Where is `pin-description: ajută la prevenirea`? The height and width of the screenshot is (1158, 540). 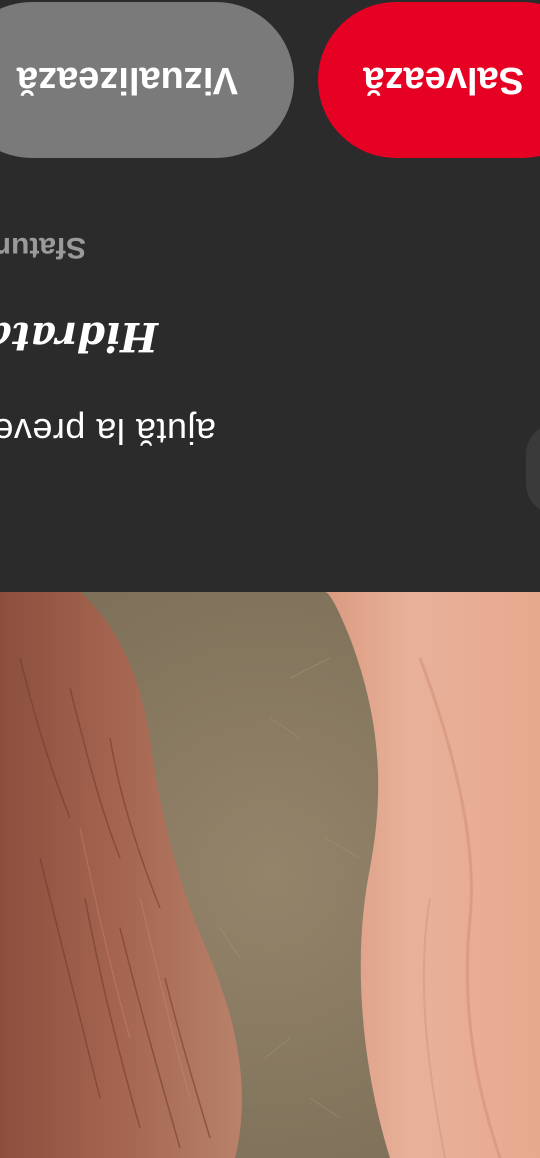 pin-description: ajută la prevenirea is located at coordinates (108, 431).